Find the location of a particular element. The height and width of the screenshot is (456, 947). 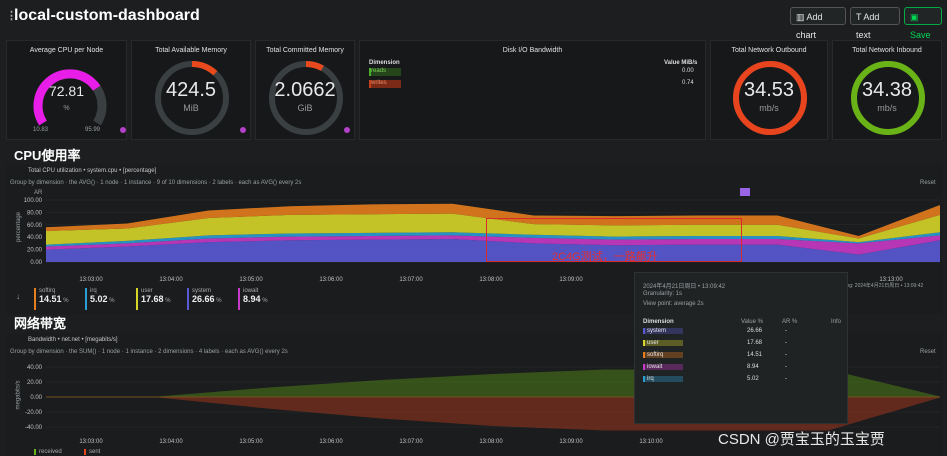

net-chart-title: Bandwidth • net.net • [megabits/s] is located at coordinates (73, 340).